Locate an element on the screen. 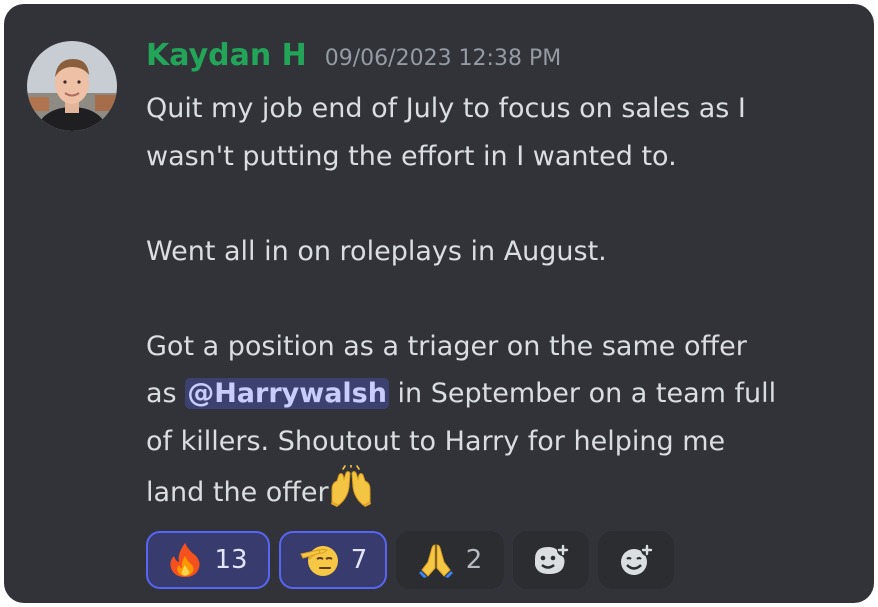  message-line: Went all in on roleplays in August. is located at coordinates (376, 251).